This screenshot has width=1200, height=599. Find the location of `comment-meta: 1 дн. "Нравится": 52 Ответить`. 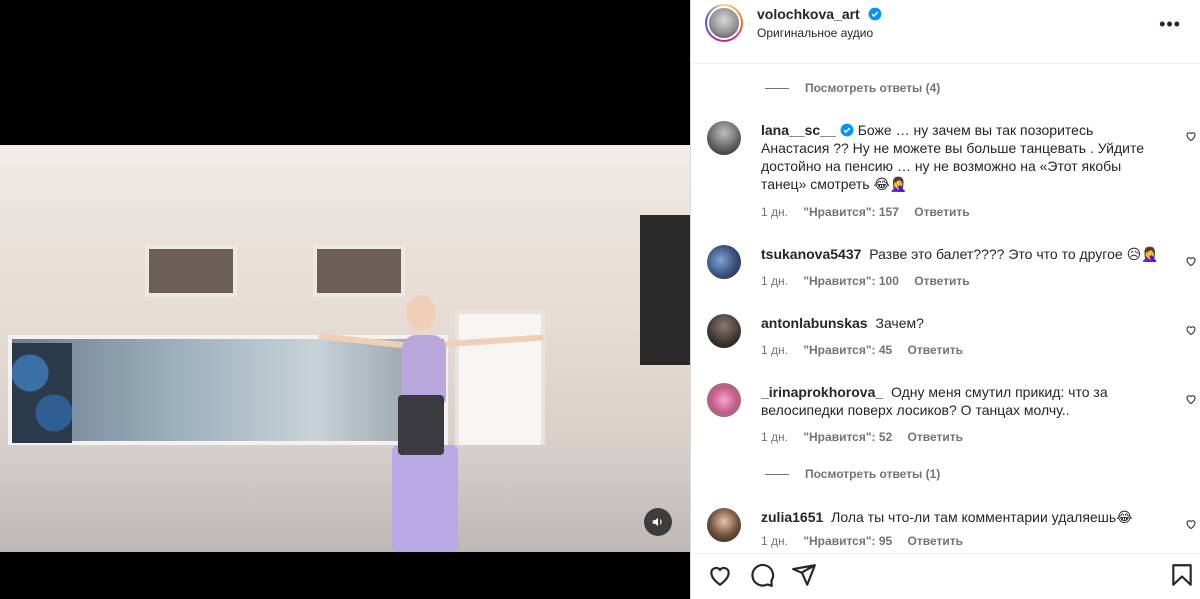

comment-meta: 1 дн. "Нравится": 52 Ответить is located at coordinates (868, 437).